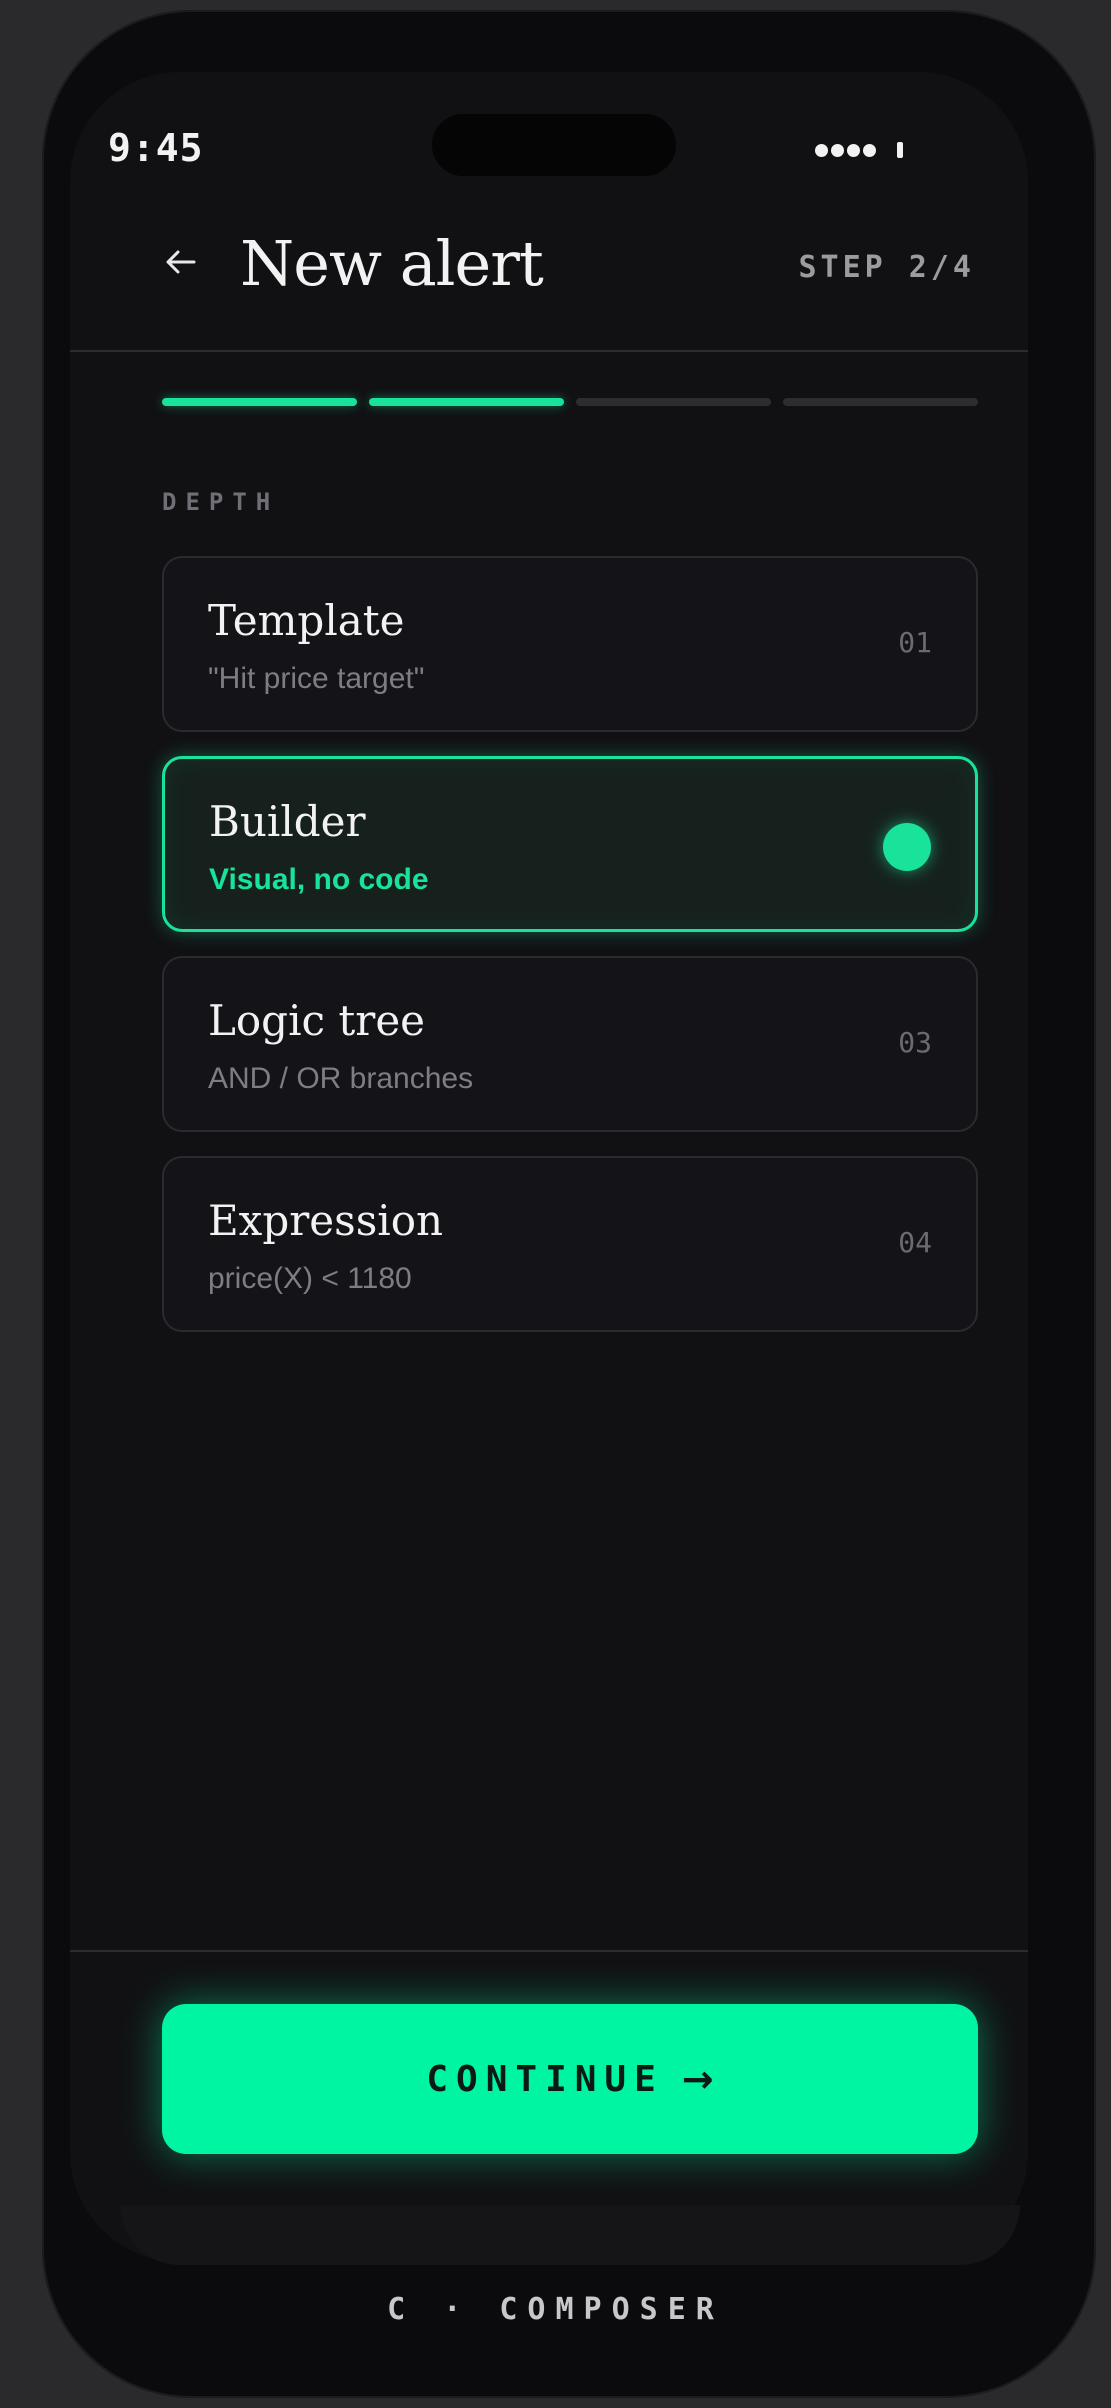 This screenshot has height=2408, width=1111. What do you see at coordinates (316, 678) in the screenshot?
I see `option-subtitle: "Hit price target"` at bounding box center [316, 678].